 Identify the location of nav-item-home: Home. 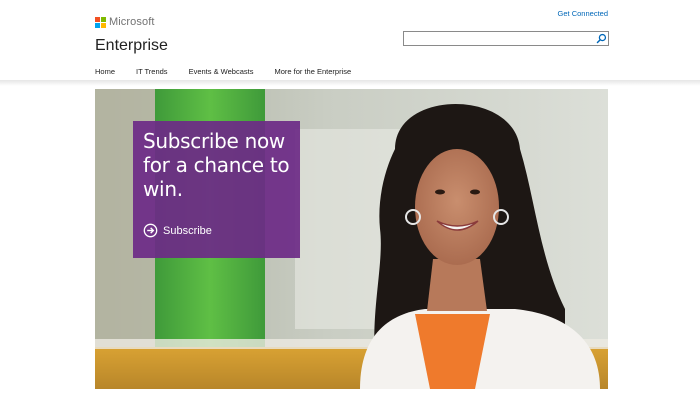
(105, 71).